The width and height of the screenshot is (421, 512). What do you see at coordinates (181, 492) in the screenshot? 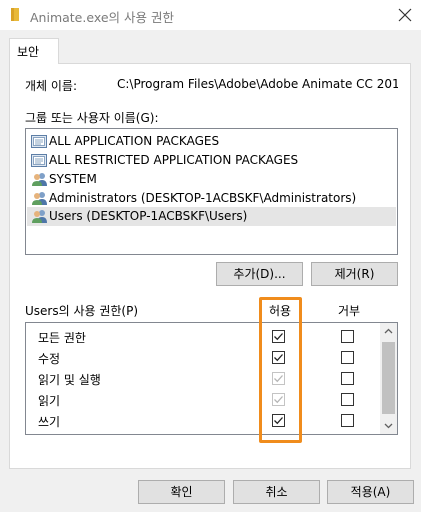
I see `ok-button: 확인` at bounding box center [181, 492].